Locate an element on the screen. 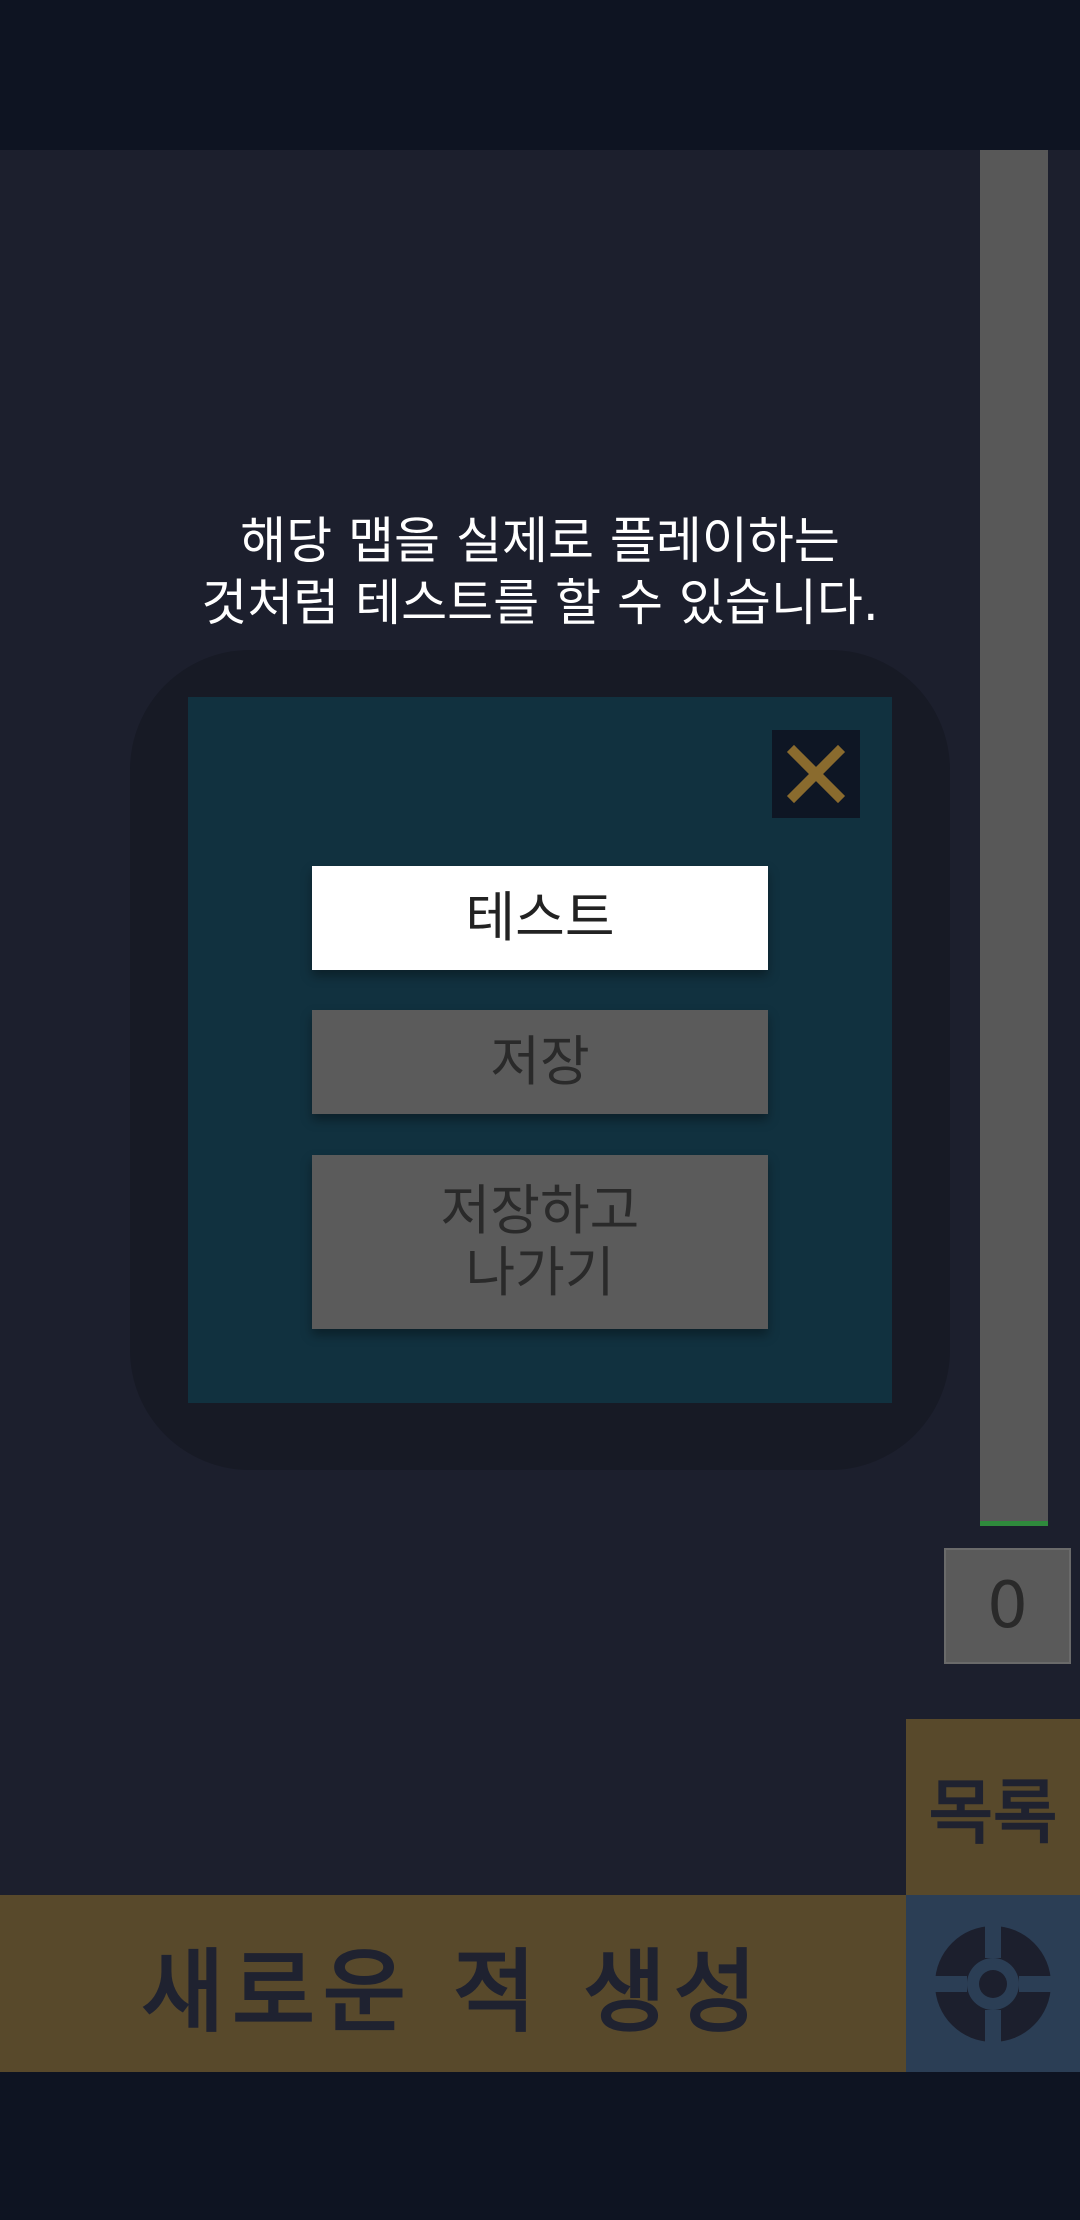  bottom-bar is located at coordinates (540, 2146).